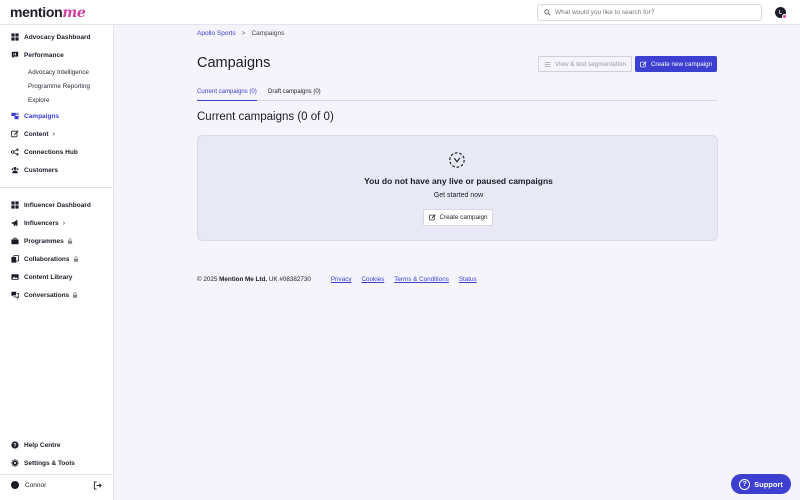  I want to click on sidebar-item-help-centre: ? Help Centre, so click(56, 445).